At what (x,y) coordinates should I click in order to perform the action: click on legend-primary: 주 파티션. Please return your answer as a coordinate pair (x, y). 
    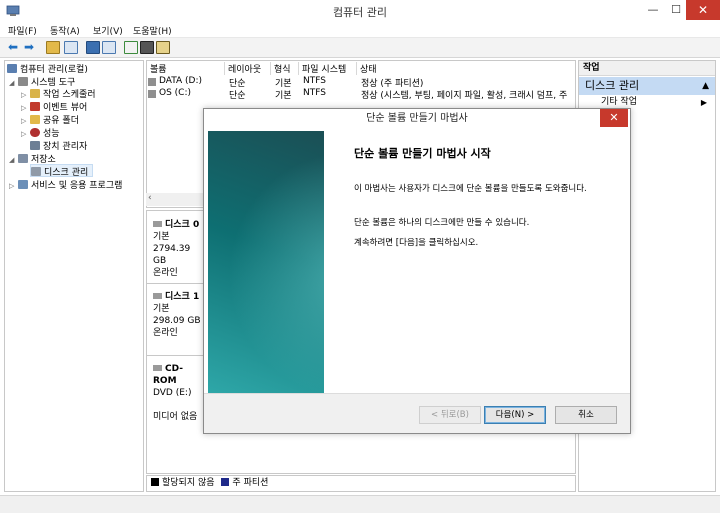
    Looking at the image, I should click on (250, 483).